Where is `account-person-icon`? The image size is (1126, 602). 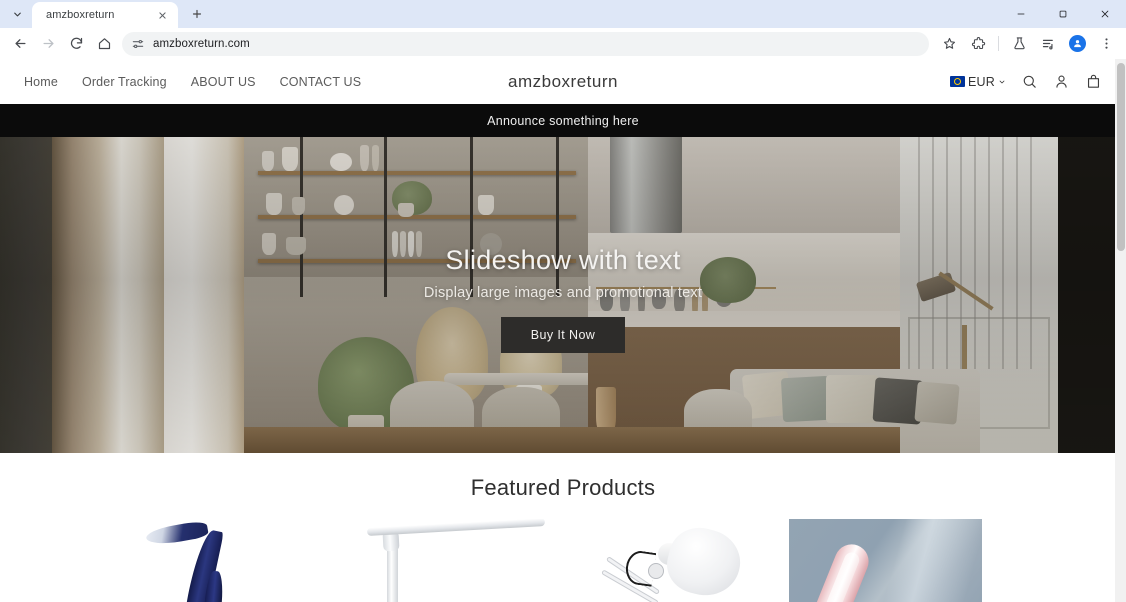 account-person-icon is located at coordinates (1061, 81).